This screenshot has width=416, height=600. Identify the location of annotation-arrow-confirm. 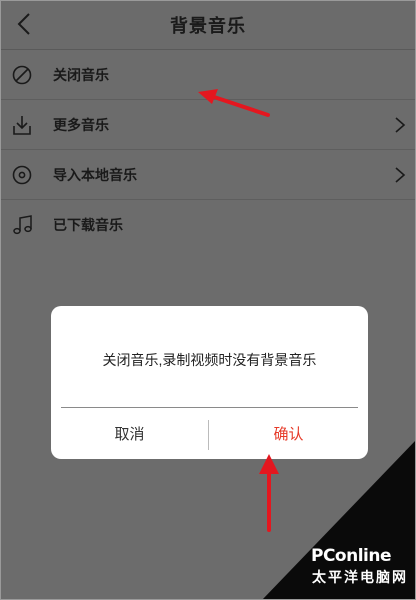
(269, 493).